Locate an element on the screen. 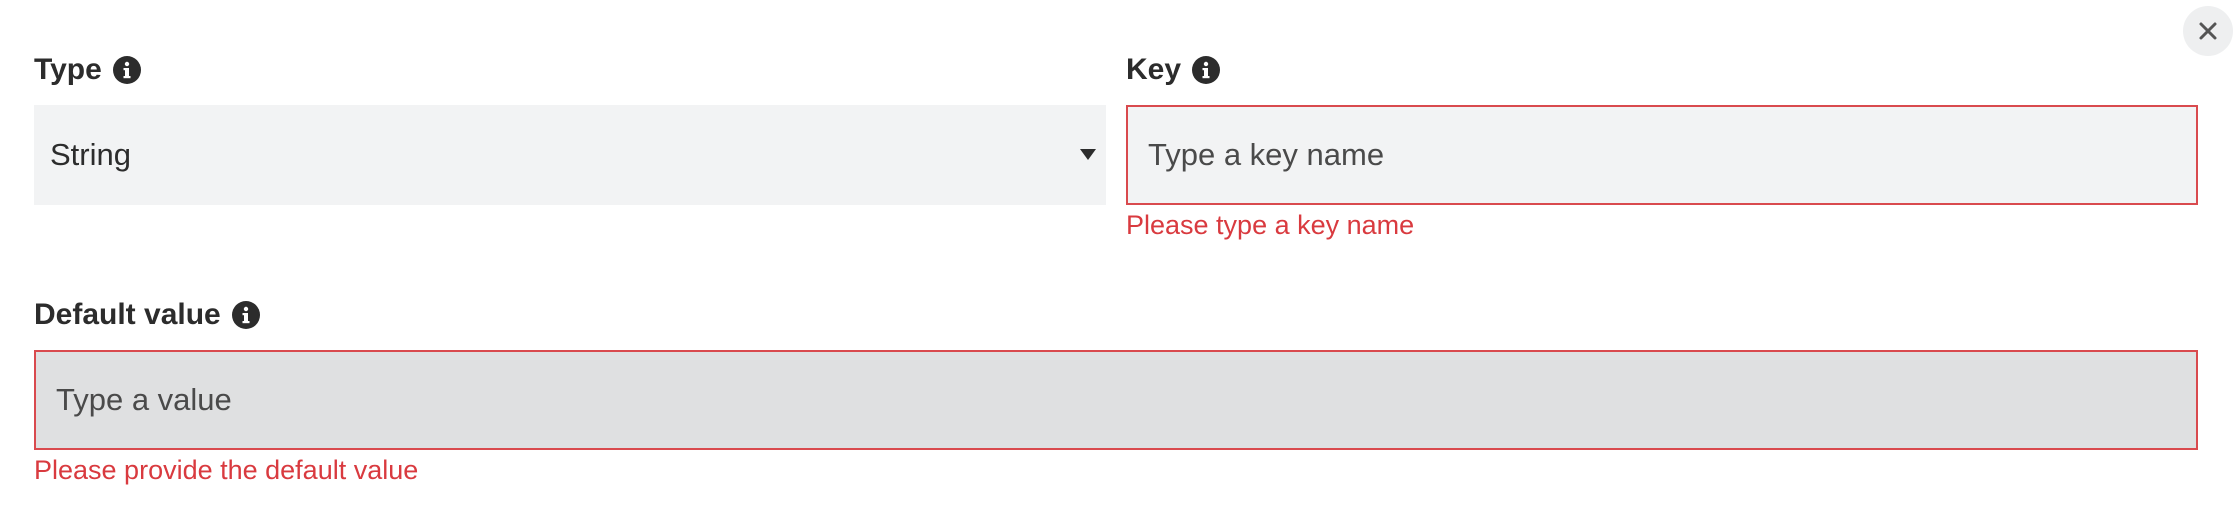  key-input: Type a key name is located at coordinates (1662, 155).